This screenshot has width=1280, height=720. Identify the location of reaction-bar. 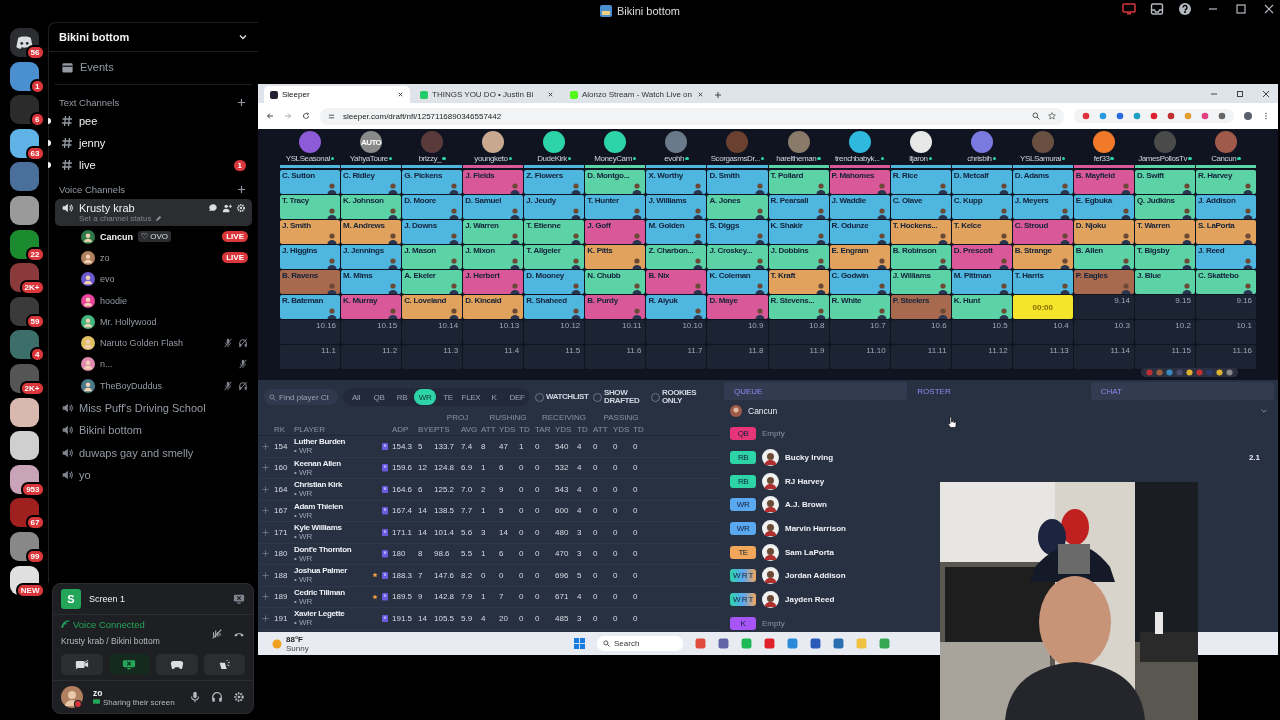
(1189, 372).